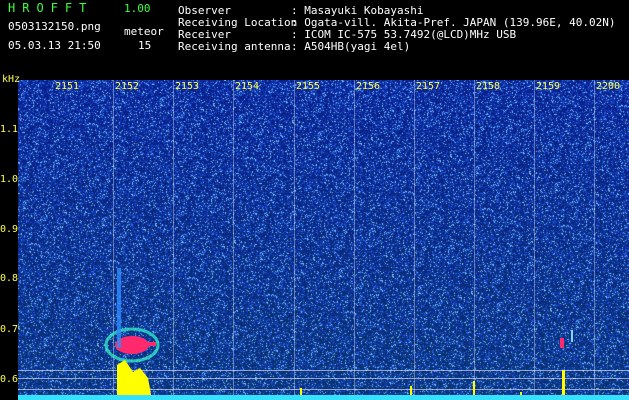 The image size is (629, 400). Describe the element at coordinates (151, 344) in the screenshot. I see `meteor-echo-tail` at that location.